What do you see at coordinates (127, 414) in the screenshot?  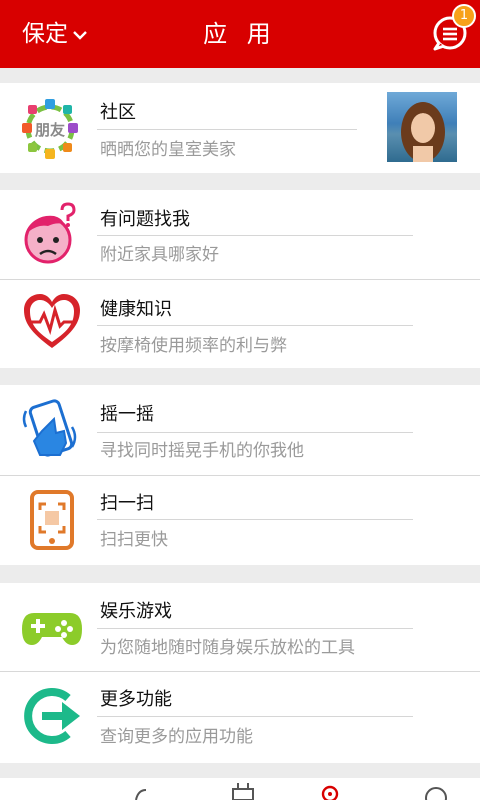 I see `item-name: 摇一摇` at bounding box center [127, 414].